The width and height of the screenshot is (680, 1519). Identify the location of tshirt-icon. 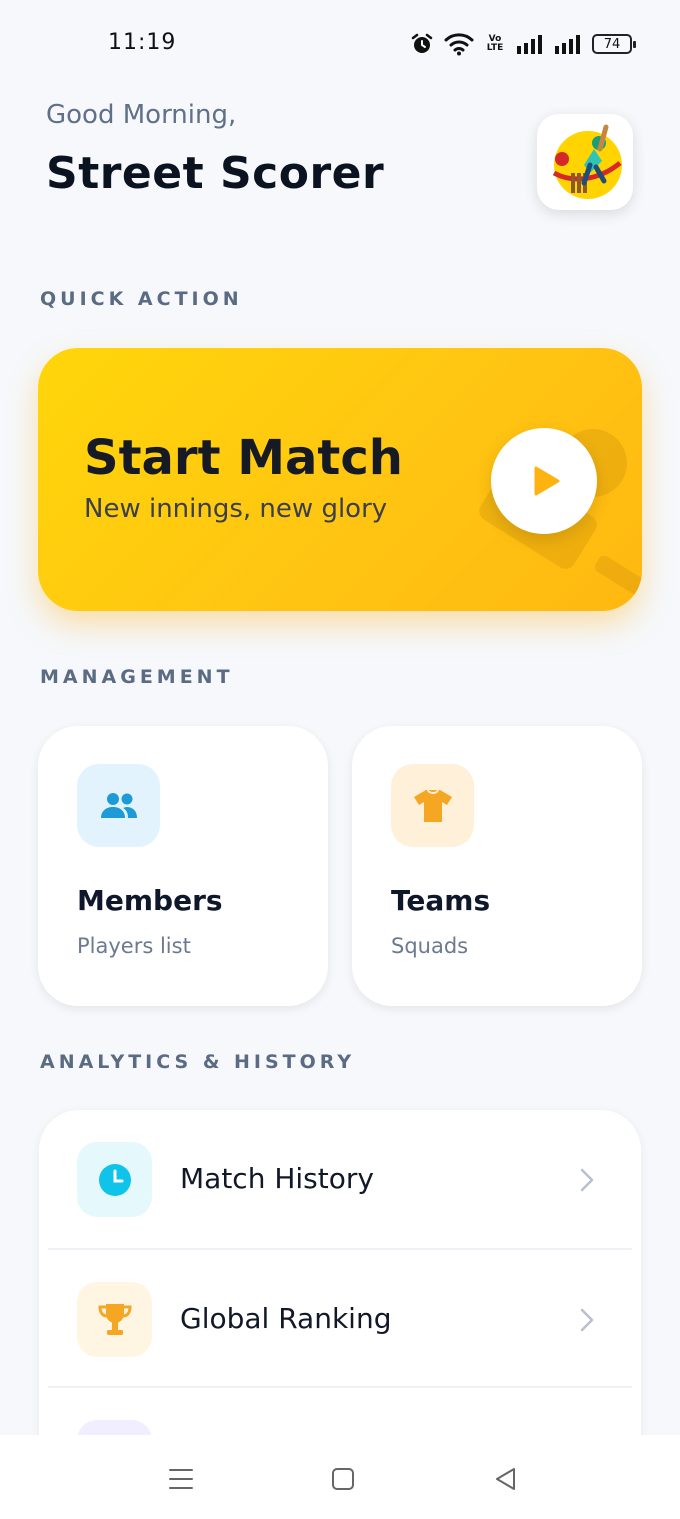
(432, 805).